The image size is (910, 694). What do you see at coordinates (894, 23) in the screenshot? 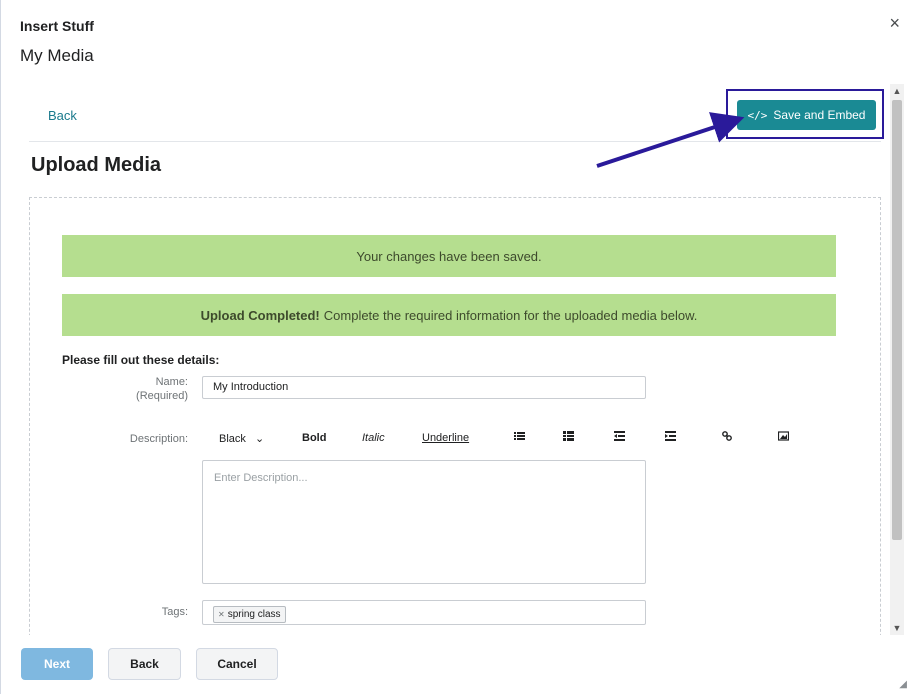
I see `close-icon: ×` at bounding box center [894, 23].